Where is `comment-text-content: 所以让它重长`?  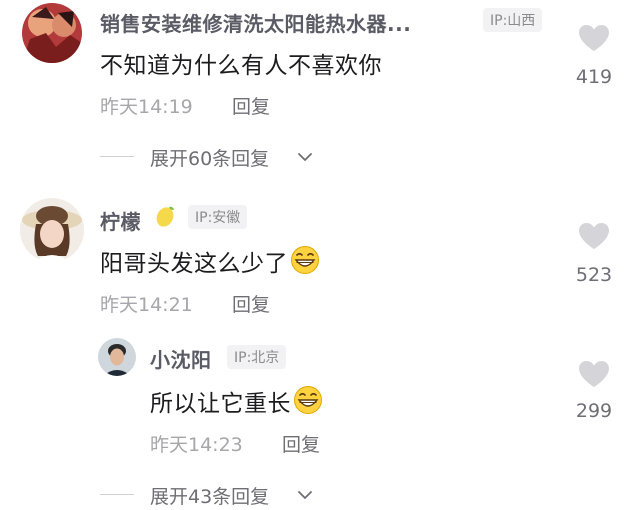 comment-text-content: 所以让它重长 is located at coordinates (220, 404).